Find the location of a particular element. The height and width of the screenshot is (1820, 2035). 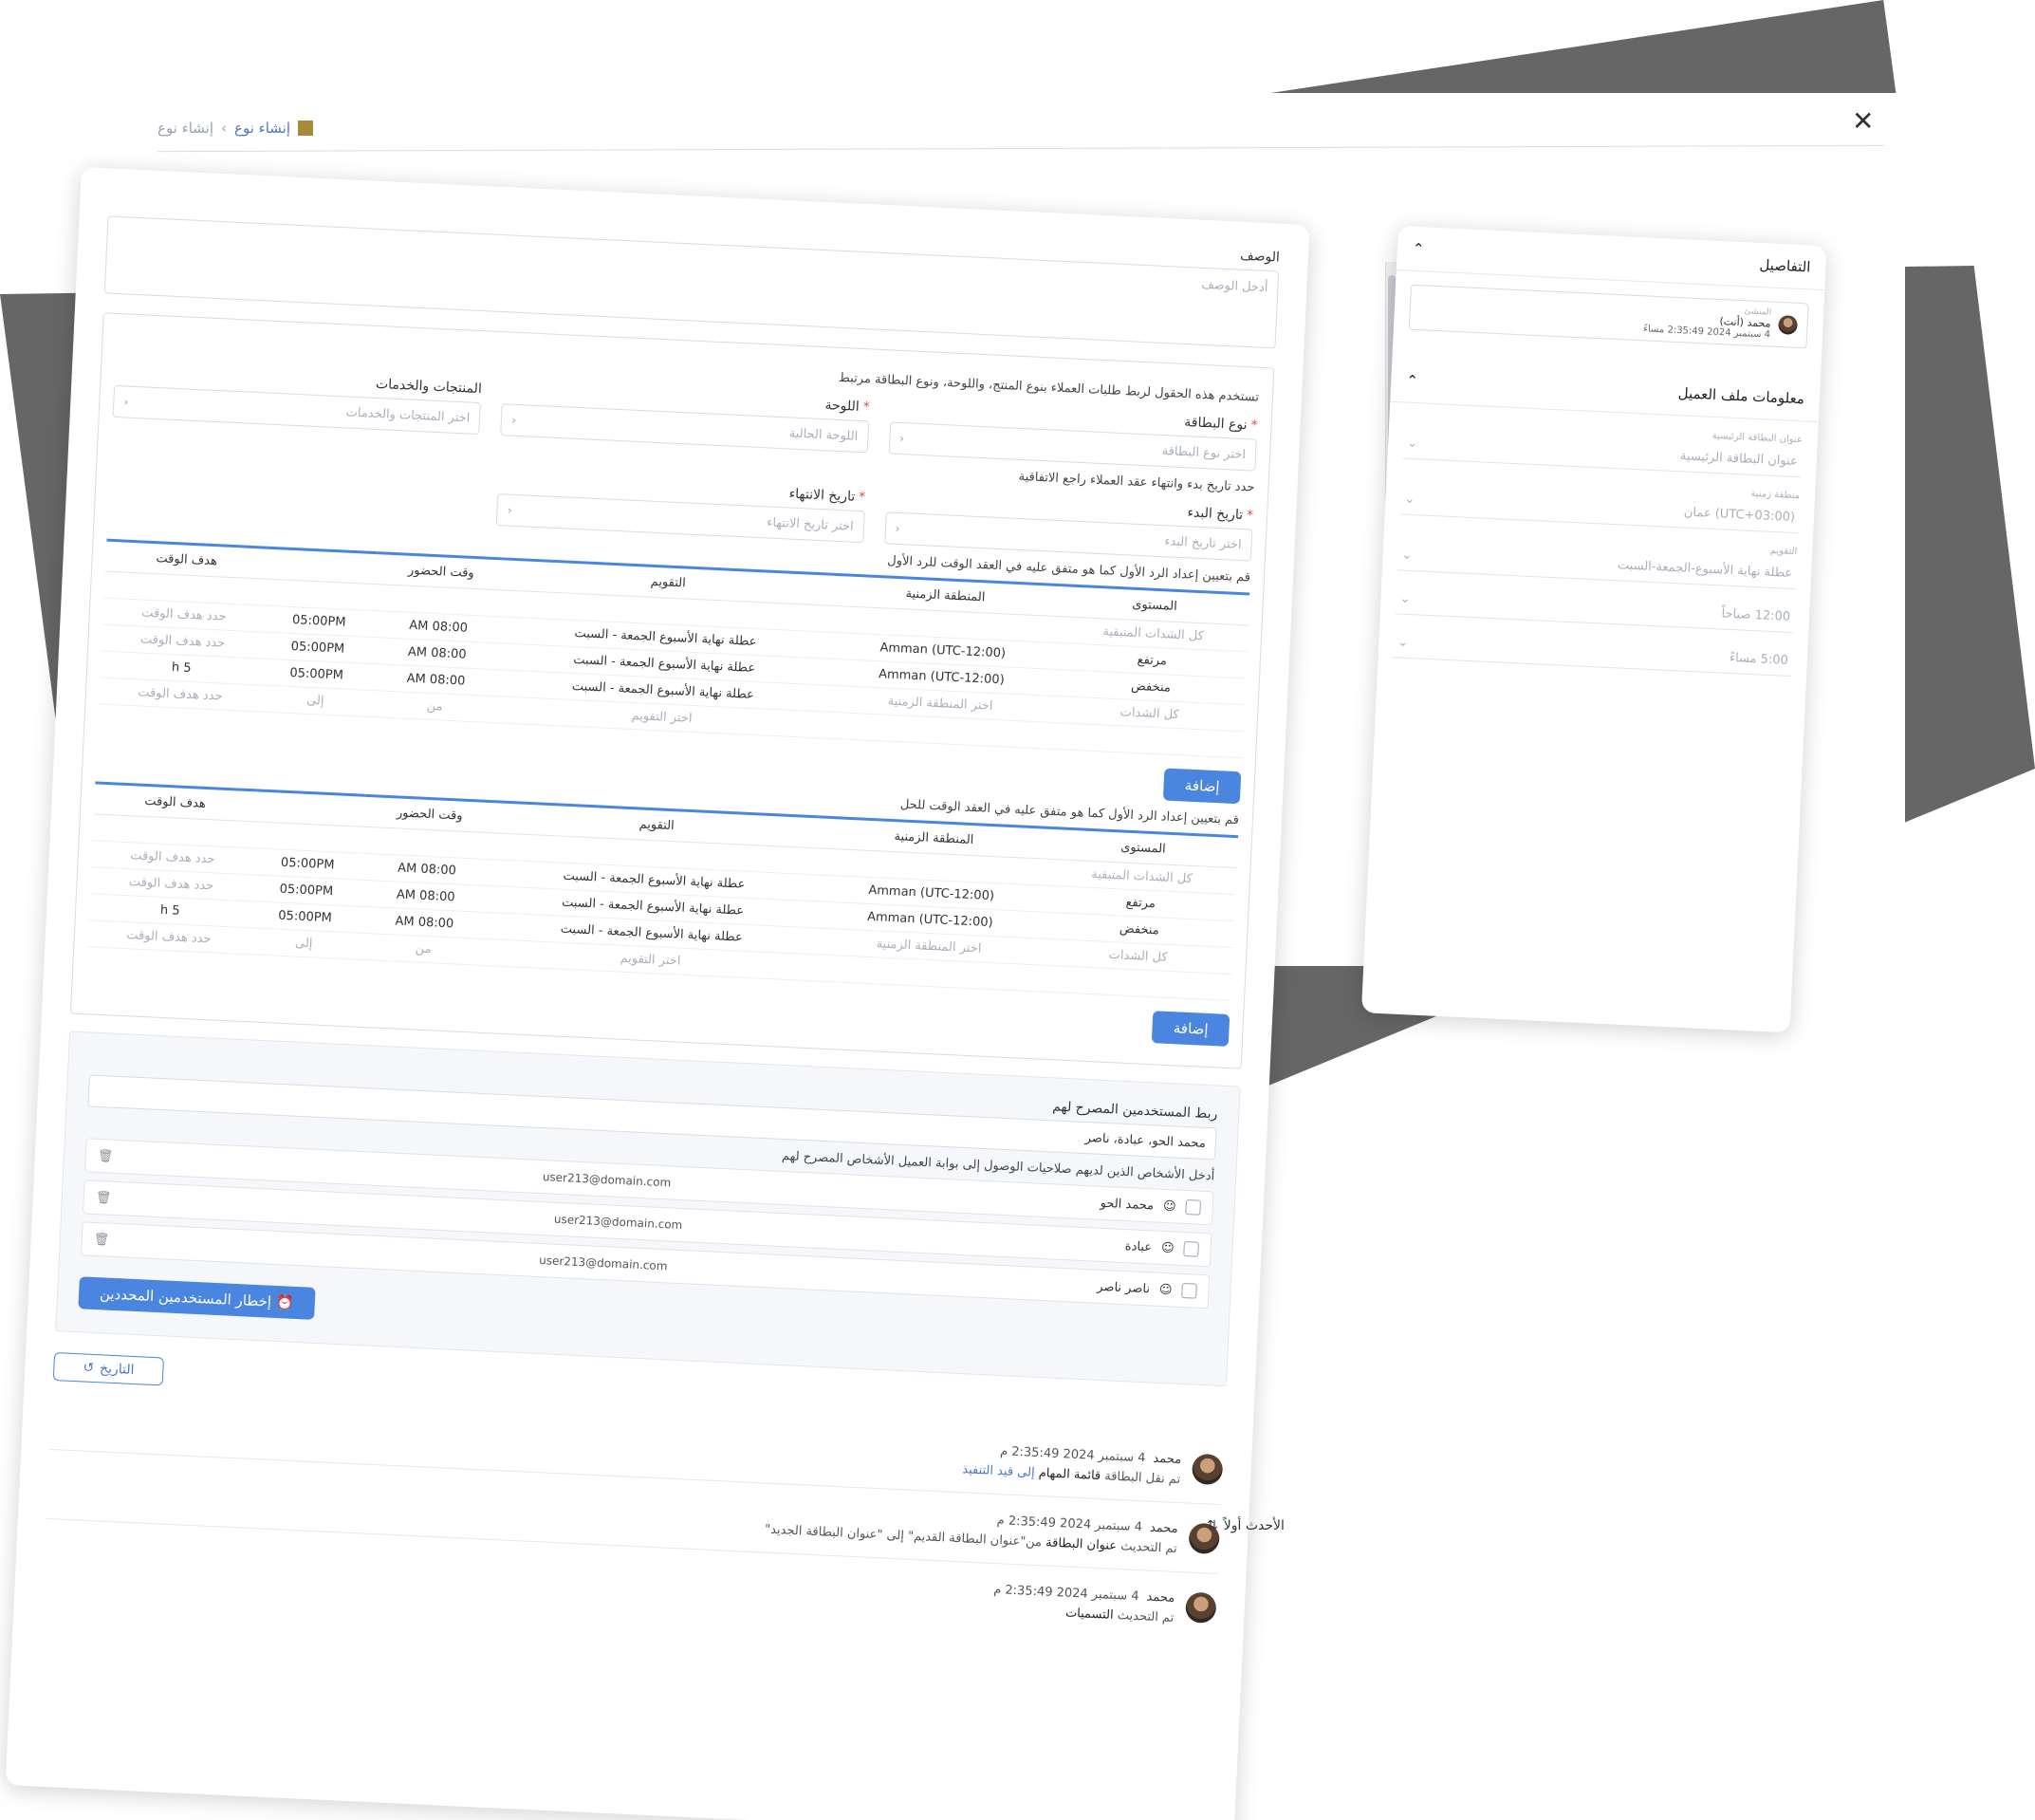

history-button: ↺ التاريخ is located at coordinates (108, 1369).